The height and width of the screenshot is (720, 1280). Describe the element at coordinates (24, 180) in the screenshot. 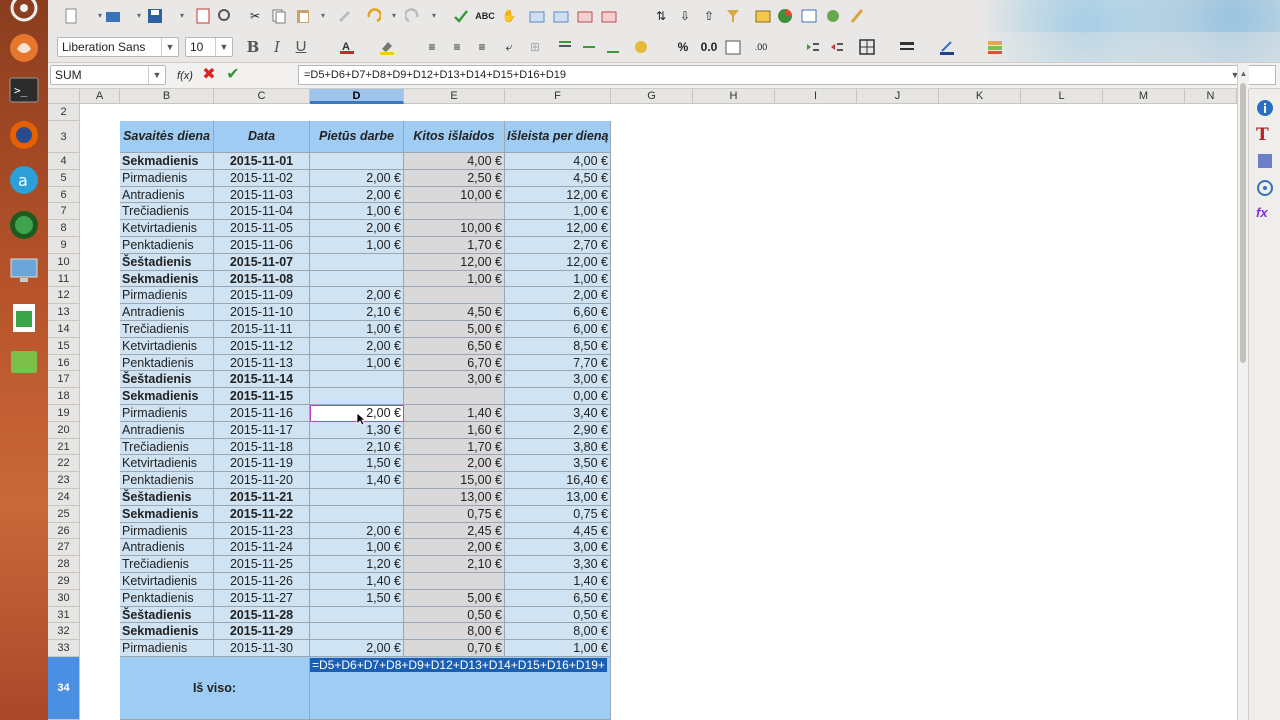

I see `software-center-icon: a` at that location.